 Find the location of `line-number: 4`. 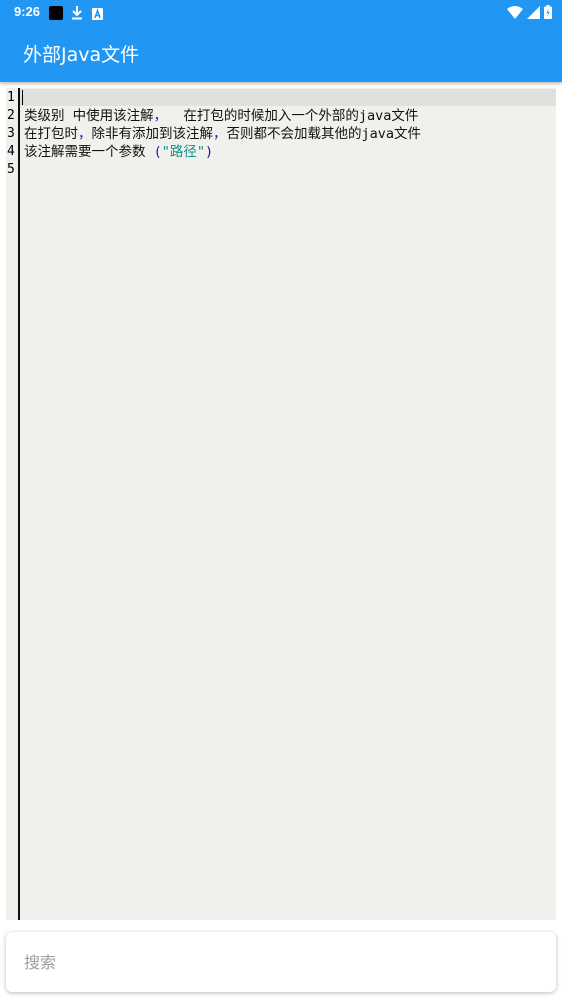

line-number: 4 is located at coordinates (11, 151).